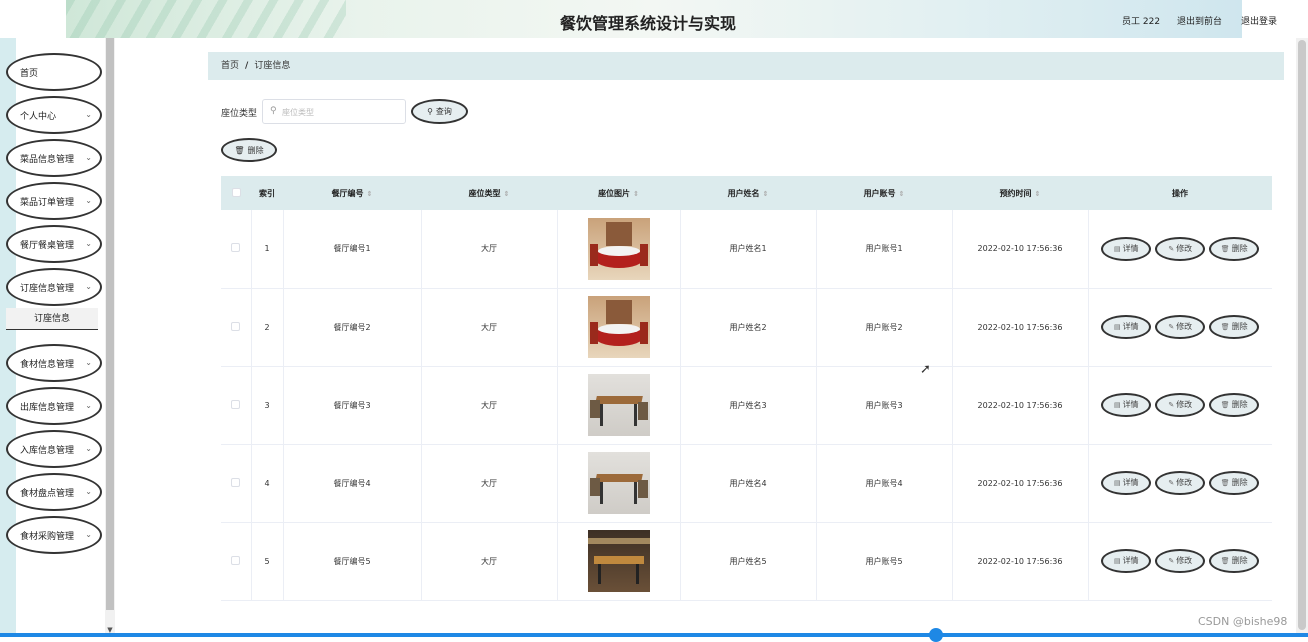 The height and width of the screenshot is (642, 1308). I want to click on cell-restaurant: 餐厅编号3, so click(352, 405).